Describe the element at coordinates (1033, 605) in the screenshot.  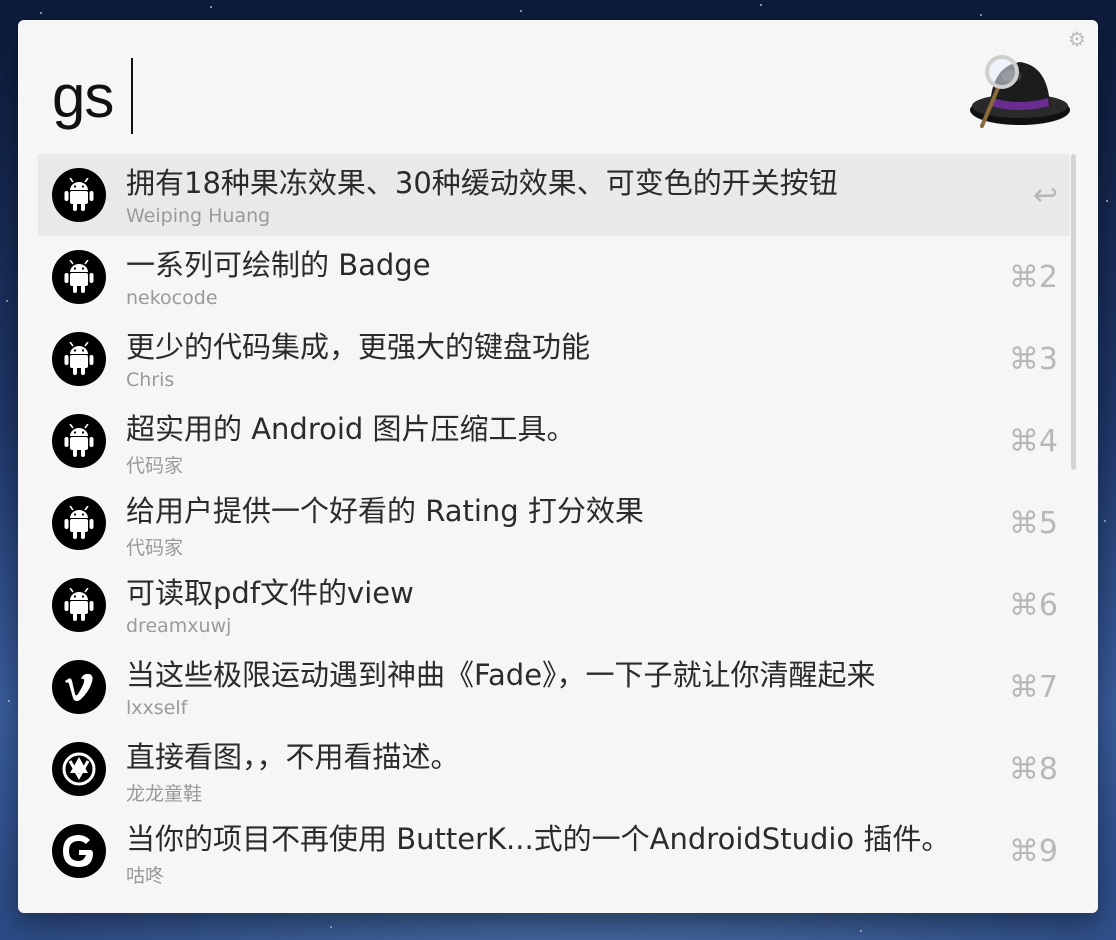
I see `result-shortcut: ⌘6` at that location.